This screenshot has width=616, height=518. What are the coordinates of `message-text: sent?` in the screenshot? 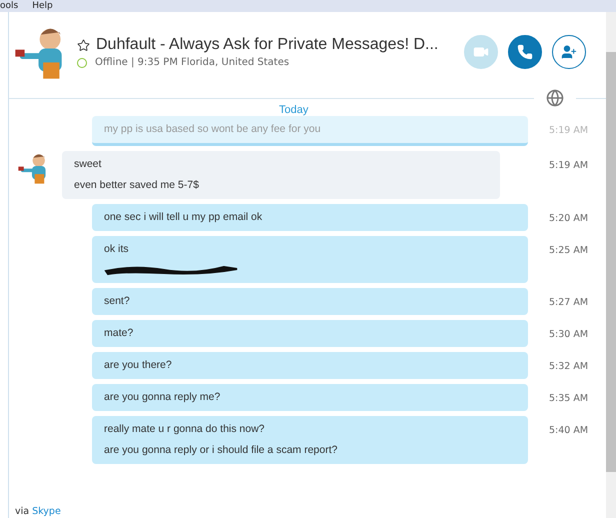 It's located at (117, 301).